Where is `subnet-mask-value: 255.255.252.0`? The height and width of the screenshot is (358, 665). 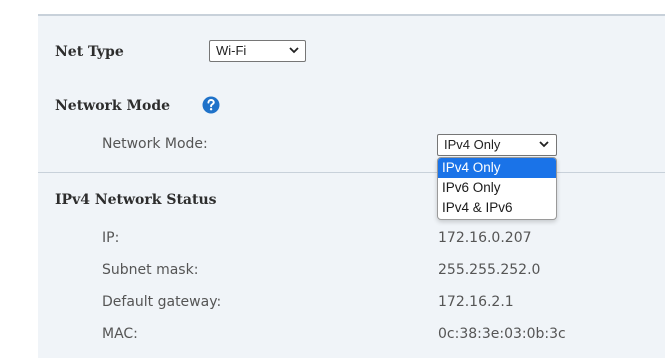
subnet-mask-value: 255.255.252.0 is located at coordinates (489, 270).